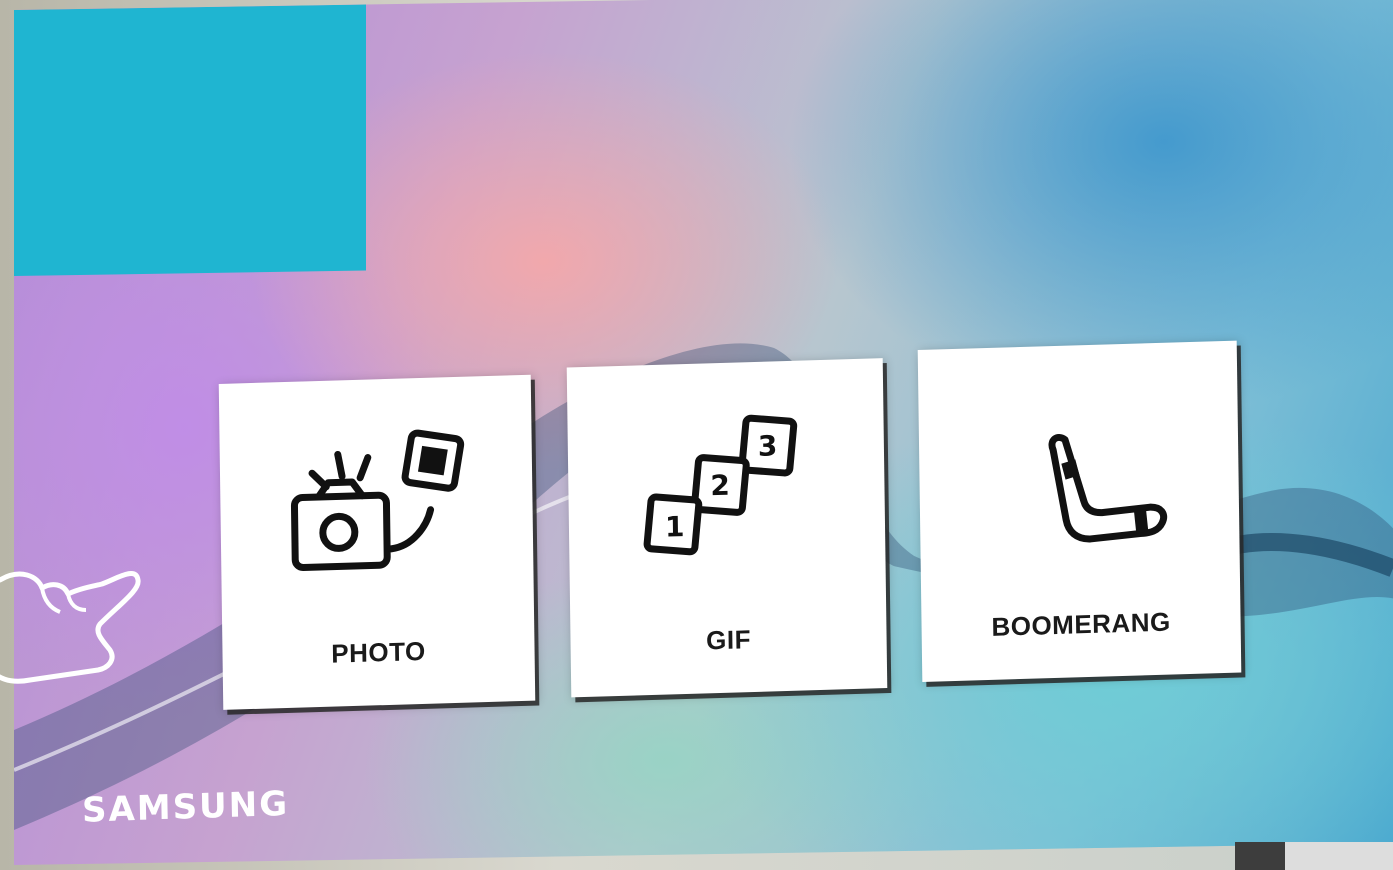 The height and width of the screenshot is (870, 1393). I want to click on gif-frame-2: 2, so click(720, 486).